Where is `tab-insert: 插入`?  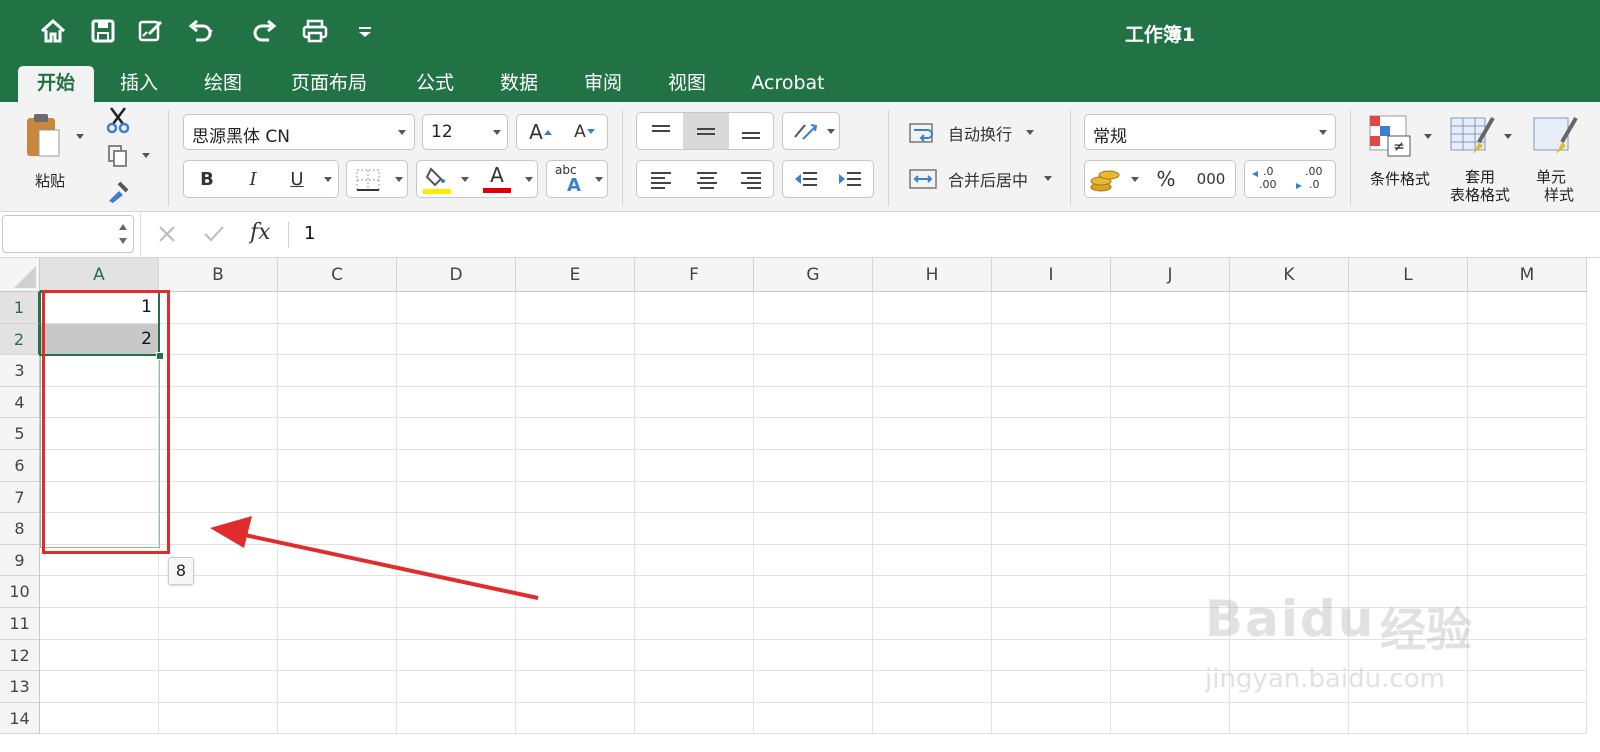
tab-insert: 插入 is located at coordinates (139, 84).